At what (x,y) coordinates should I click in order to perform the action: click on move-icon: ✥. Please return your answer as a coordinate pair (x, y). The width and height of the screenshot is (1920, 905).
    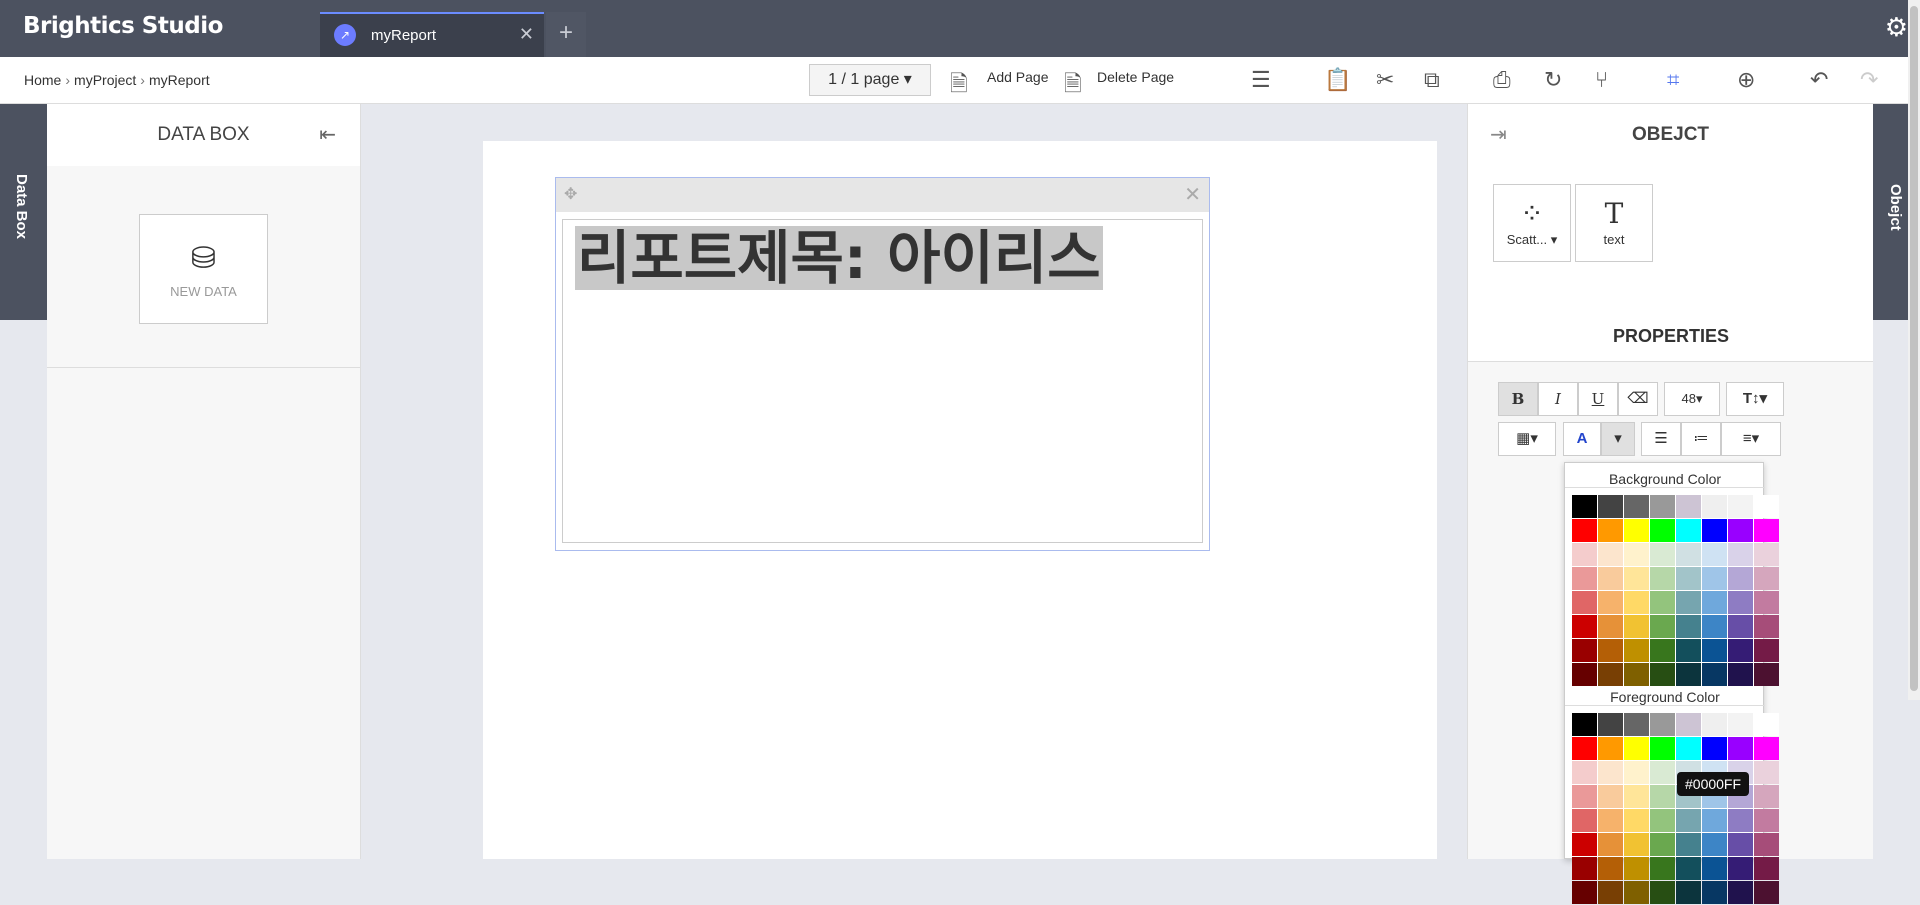
    Looking at the image, I should click on (570, 194).